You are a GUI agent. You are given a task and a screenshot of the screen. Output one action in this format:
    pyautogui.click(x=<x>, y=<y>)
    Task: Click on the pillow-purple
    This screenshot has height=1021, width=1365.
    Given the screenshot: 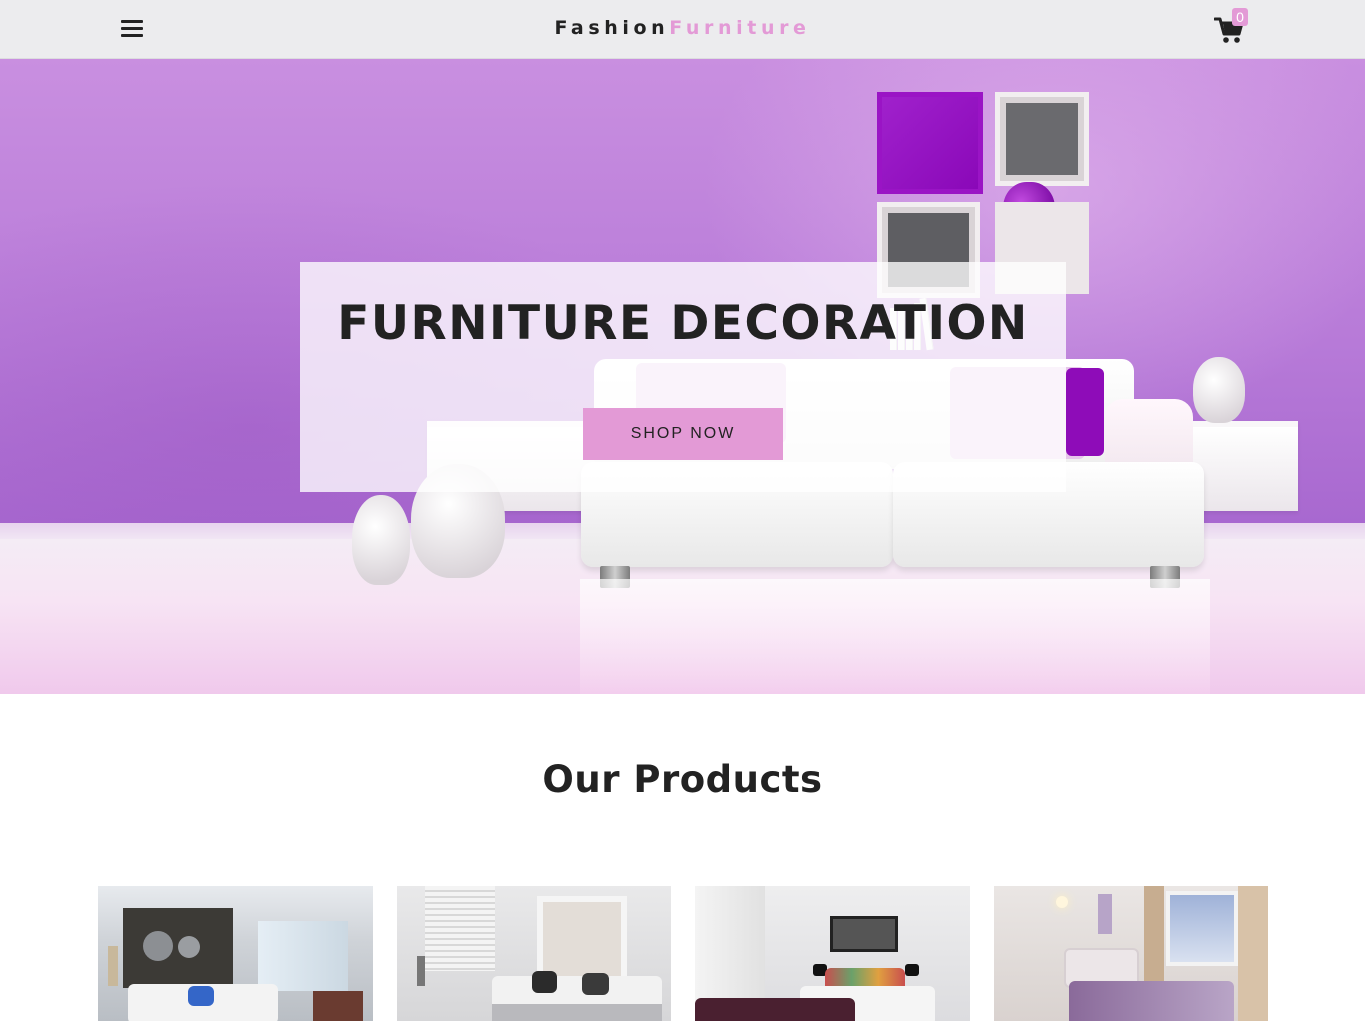 What is the action you would take?
    pyautogui.click(x=1085, y=412)
    